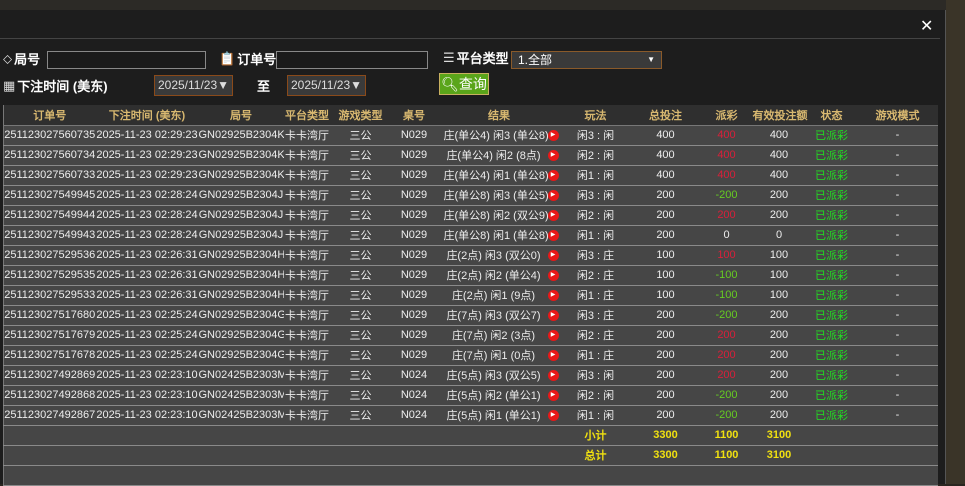  Describe the element at coordinates (493, 356) in the screenshot. I see `result-text: 庄(7点) 闲1 (0点)` at that location.